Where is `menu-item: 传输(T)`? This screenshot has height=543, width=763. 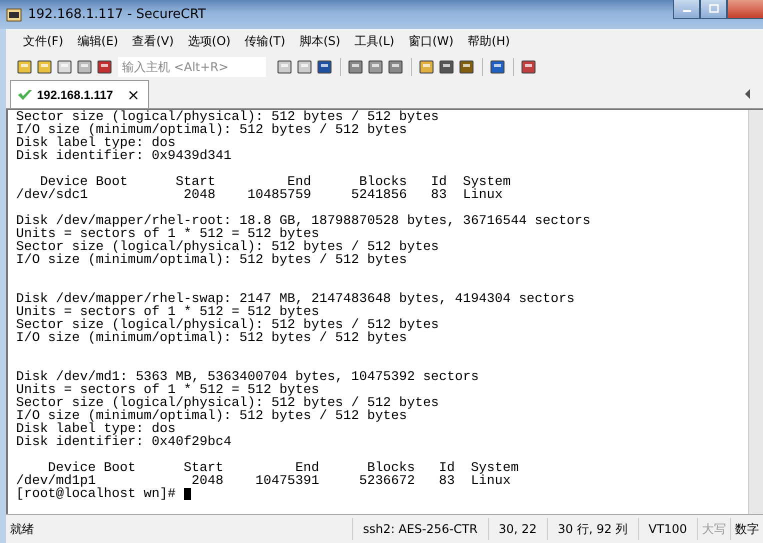 menu-item: 传输(T) is located at coordinates (265, 41).